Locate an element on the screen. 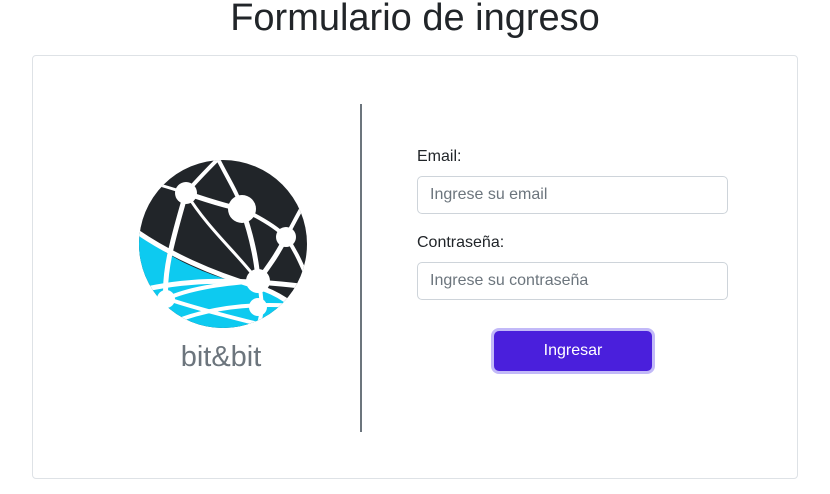 Image resolution: width=830 pixels, height=494 pixels. brand-name: bit&bit is located at coordinates (221, 357).